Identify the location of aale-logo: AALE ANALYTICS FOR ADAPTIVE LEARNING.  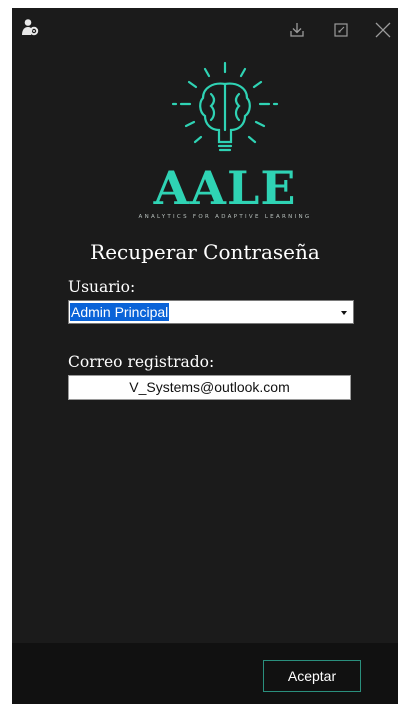
(225, 143).